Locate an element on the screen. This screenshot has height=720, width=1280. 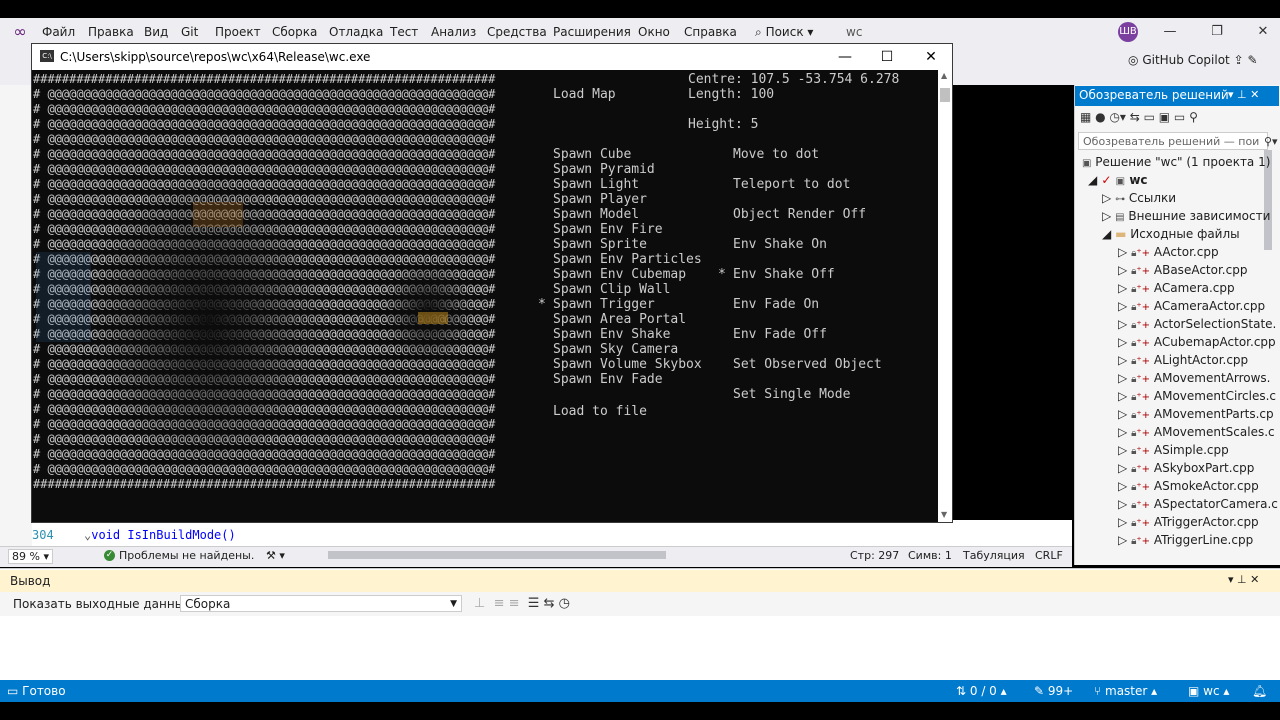
source-file-item: ▷ 🔒︎⁺+ ACubemapActor.cpp is located at coordinates (1197, 342).